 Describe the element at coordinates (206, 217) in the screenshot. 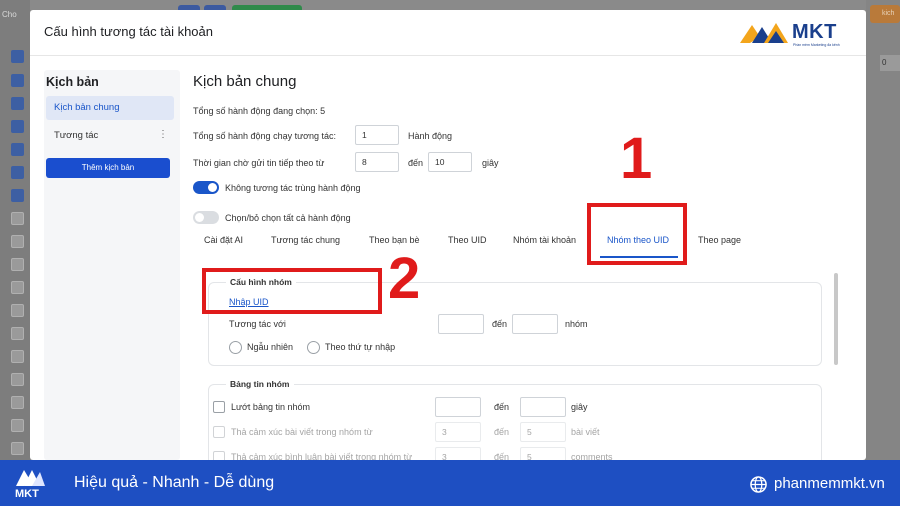

I see `select-all-toggle` at that location.